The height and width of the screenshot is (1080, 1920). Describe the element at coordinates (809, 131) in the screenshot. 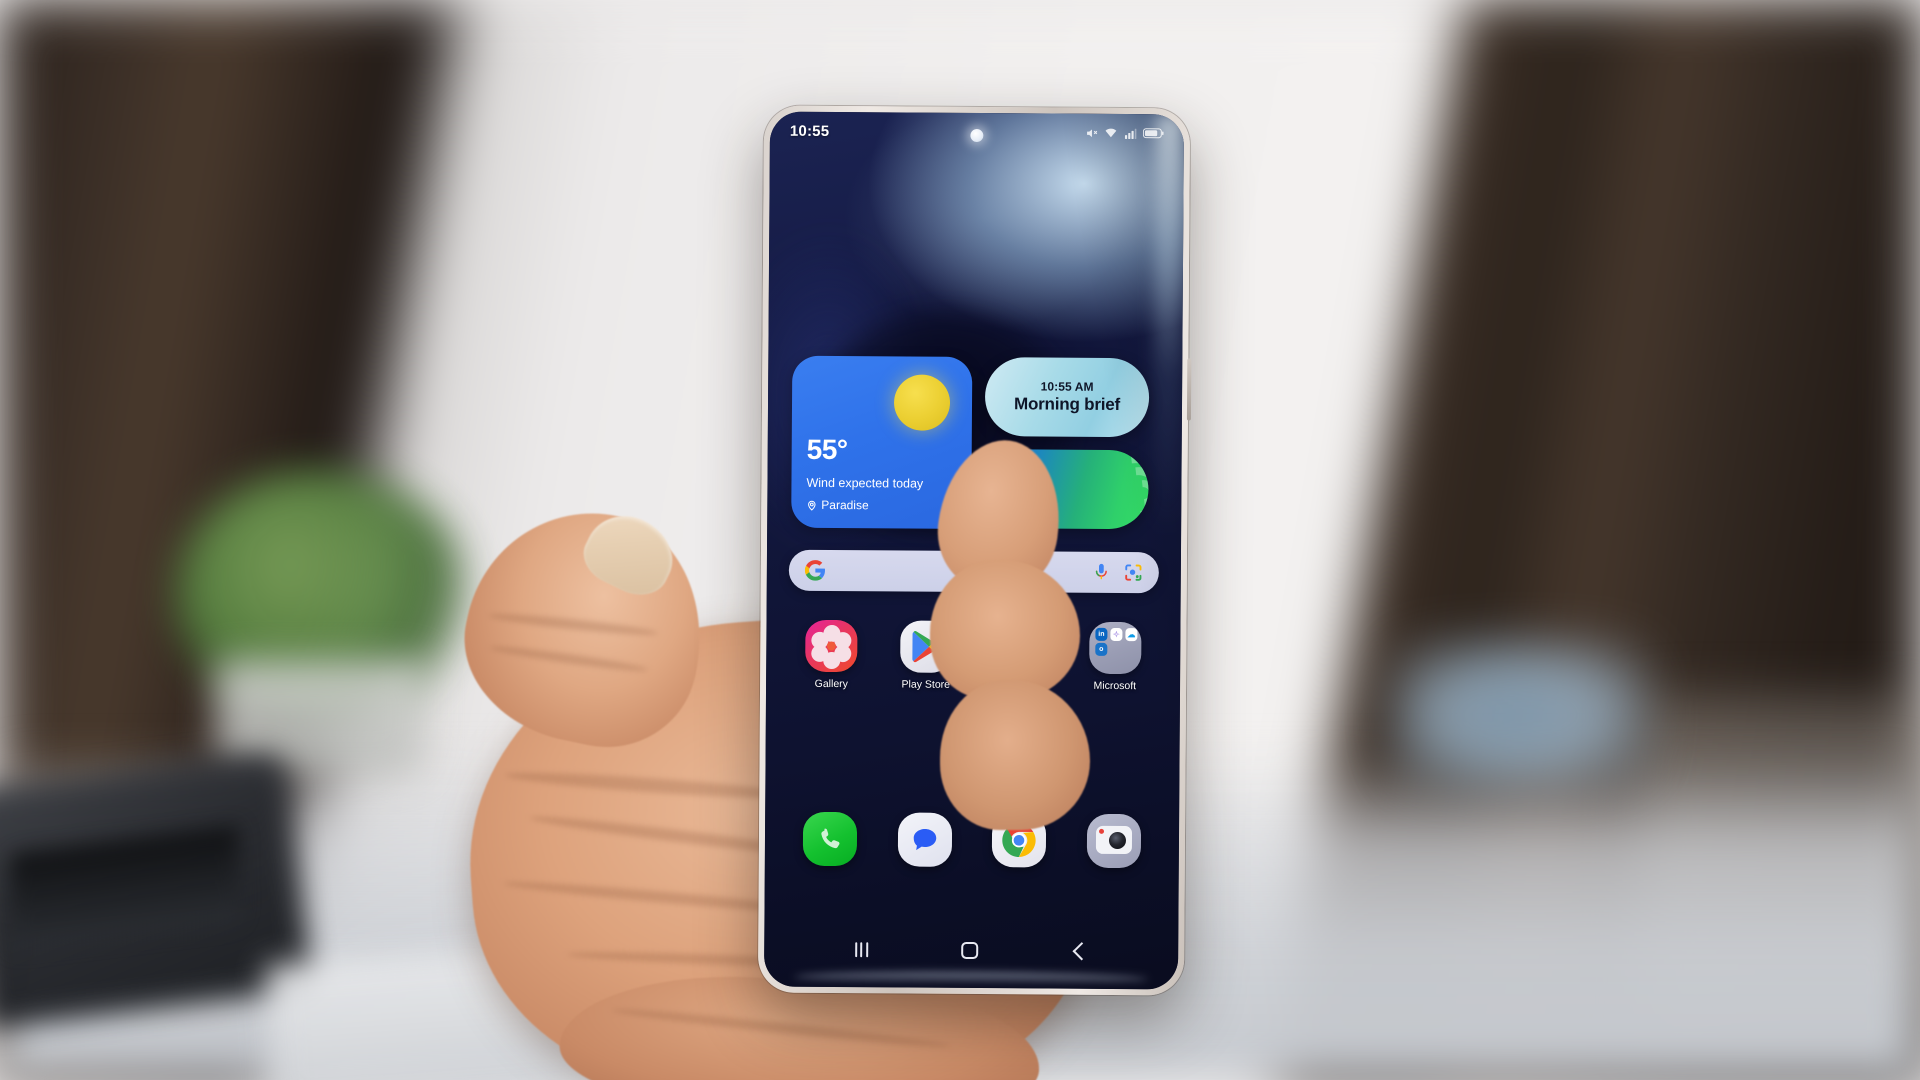

I see `status-clock: 10:55` at that location.